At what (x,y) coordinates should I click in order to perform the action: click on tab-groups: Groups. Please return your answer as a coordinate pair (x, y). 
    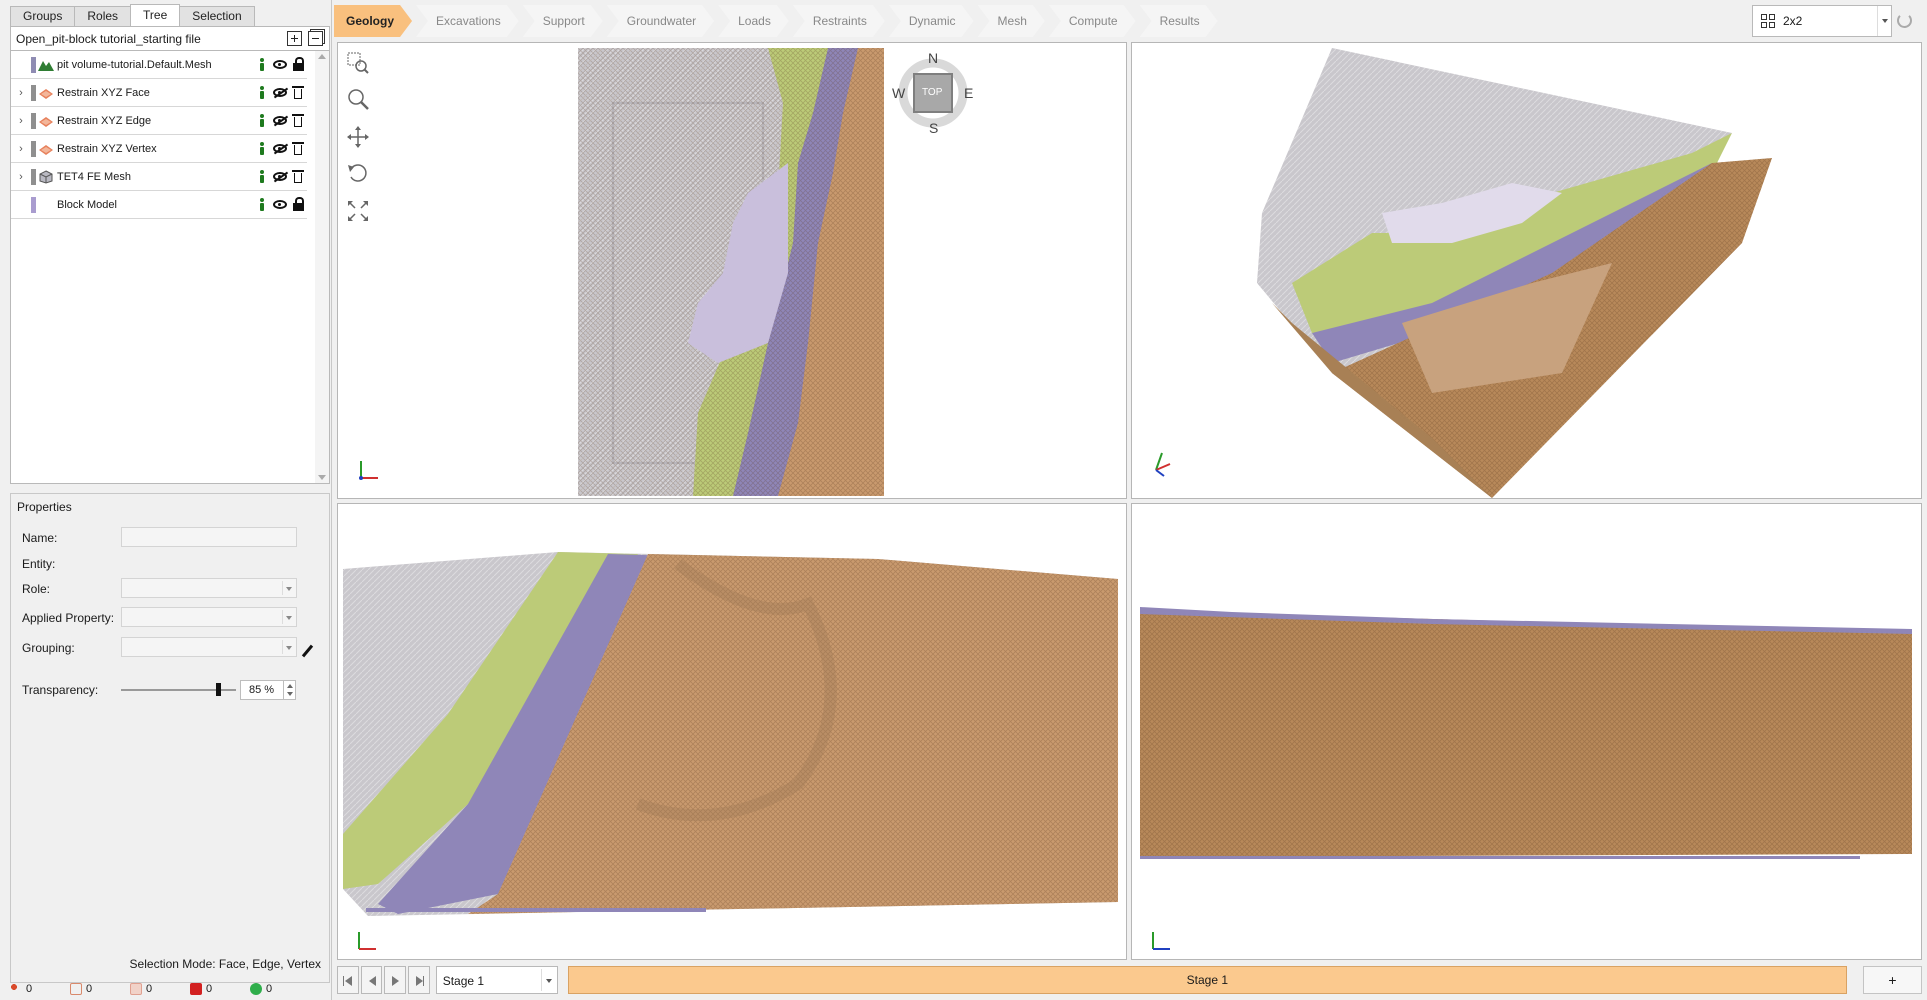
    Looking at the image, I should click on (43, 16).